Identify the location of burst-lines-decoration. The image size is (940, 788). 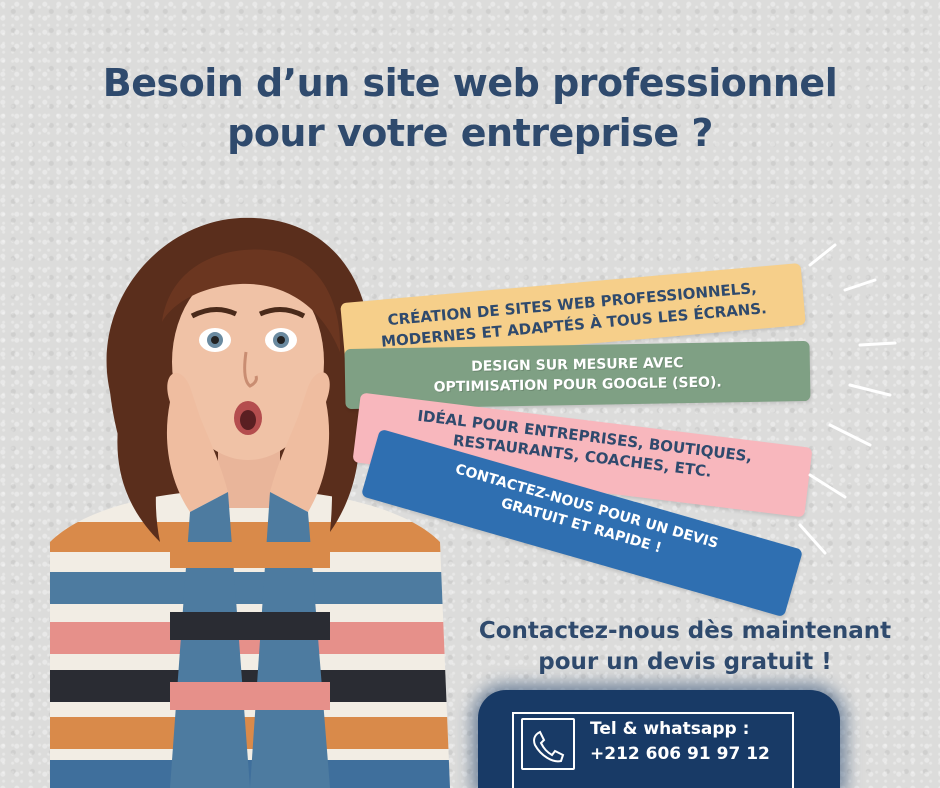
(847, 399).